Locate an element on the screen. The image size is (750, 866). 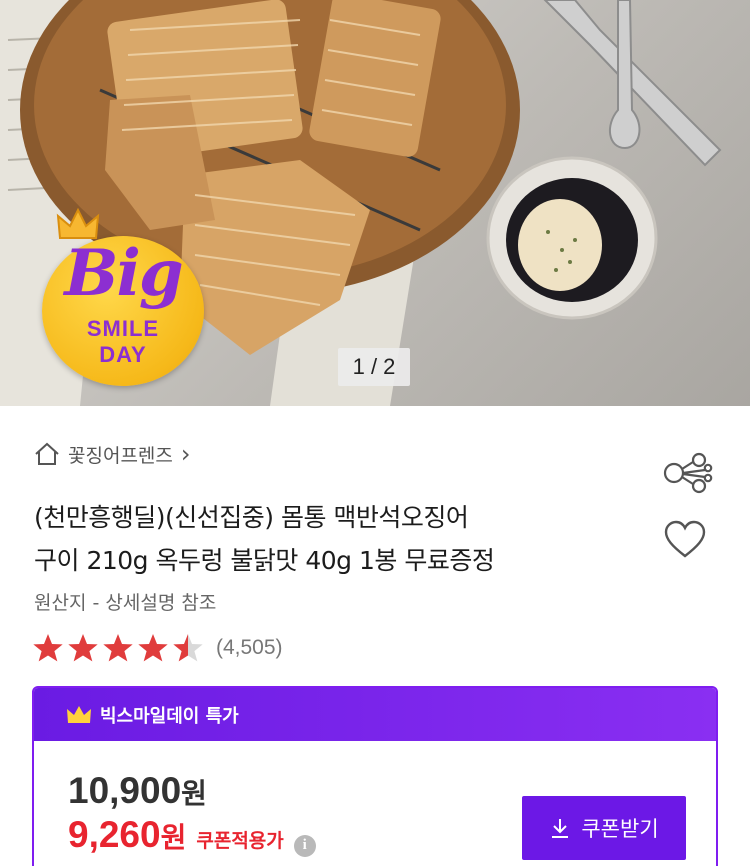
image-pager: 1 / 2 is located at coordinates (374, 367).